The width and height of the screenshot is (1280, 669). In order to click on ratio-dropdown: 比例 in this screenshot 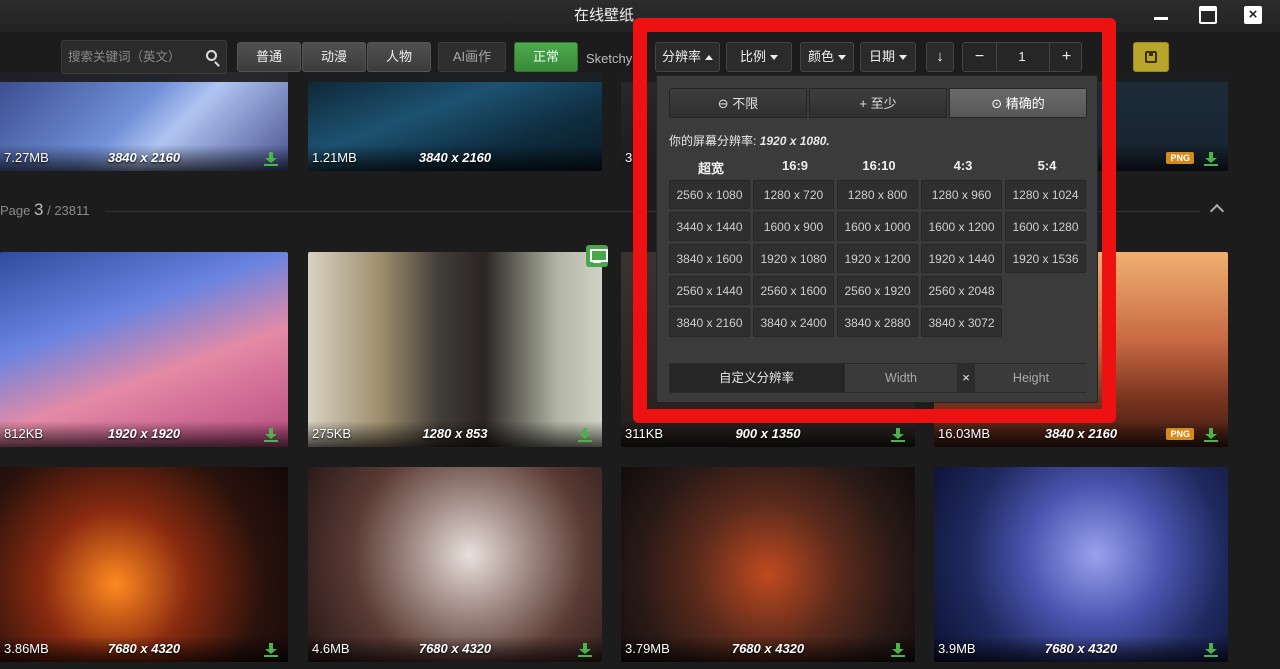, I will do `click(759, 57)`.